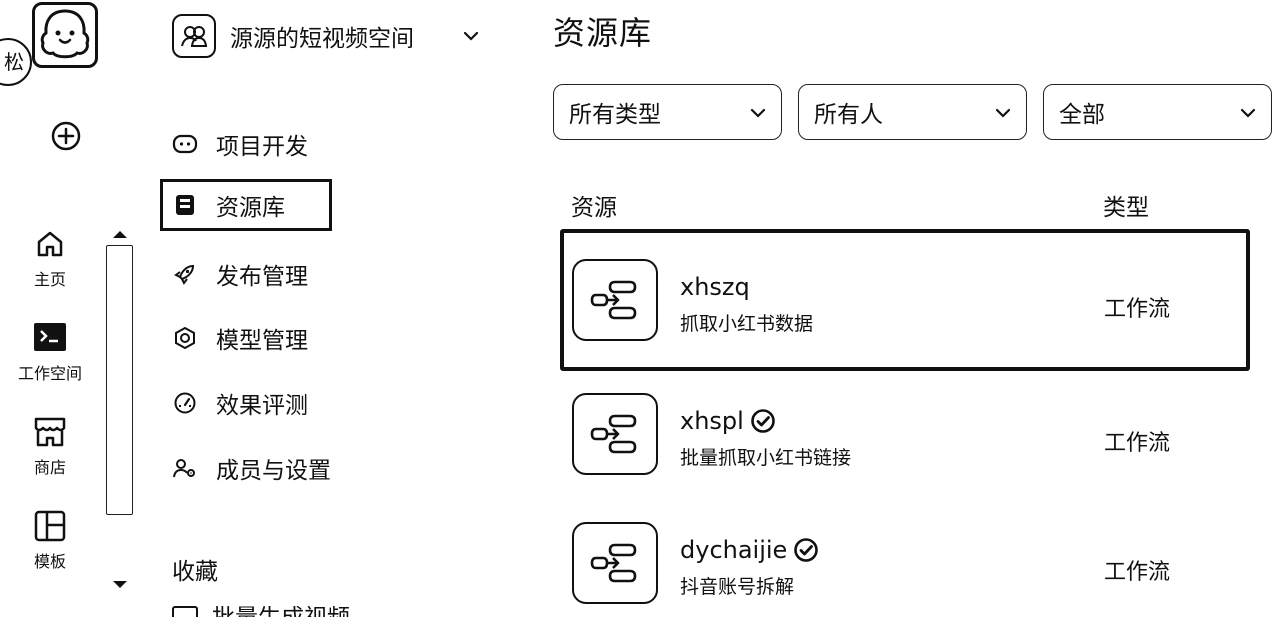 This screenshot has width=1280, height=617. I want to click on resource-row: xhszq 抓取小红书数据 工作流, so click(905, 300).